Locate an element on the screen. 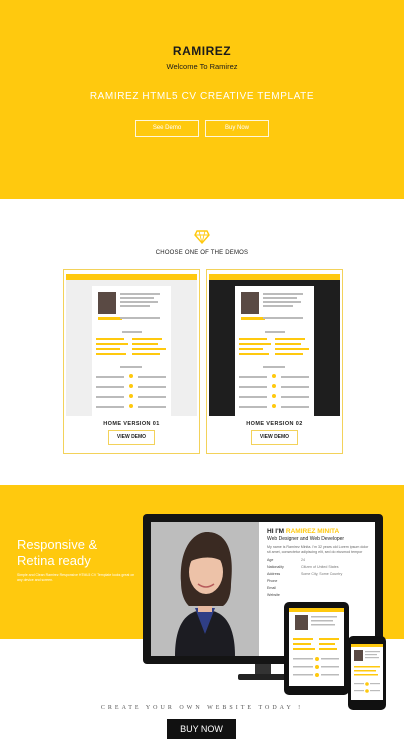  tablet-mockup is located at coordinates (316, 648).